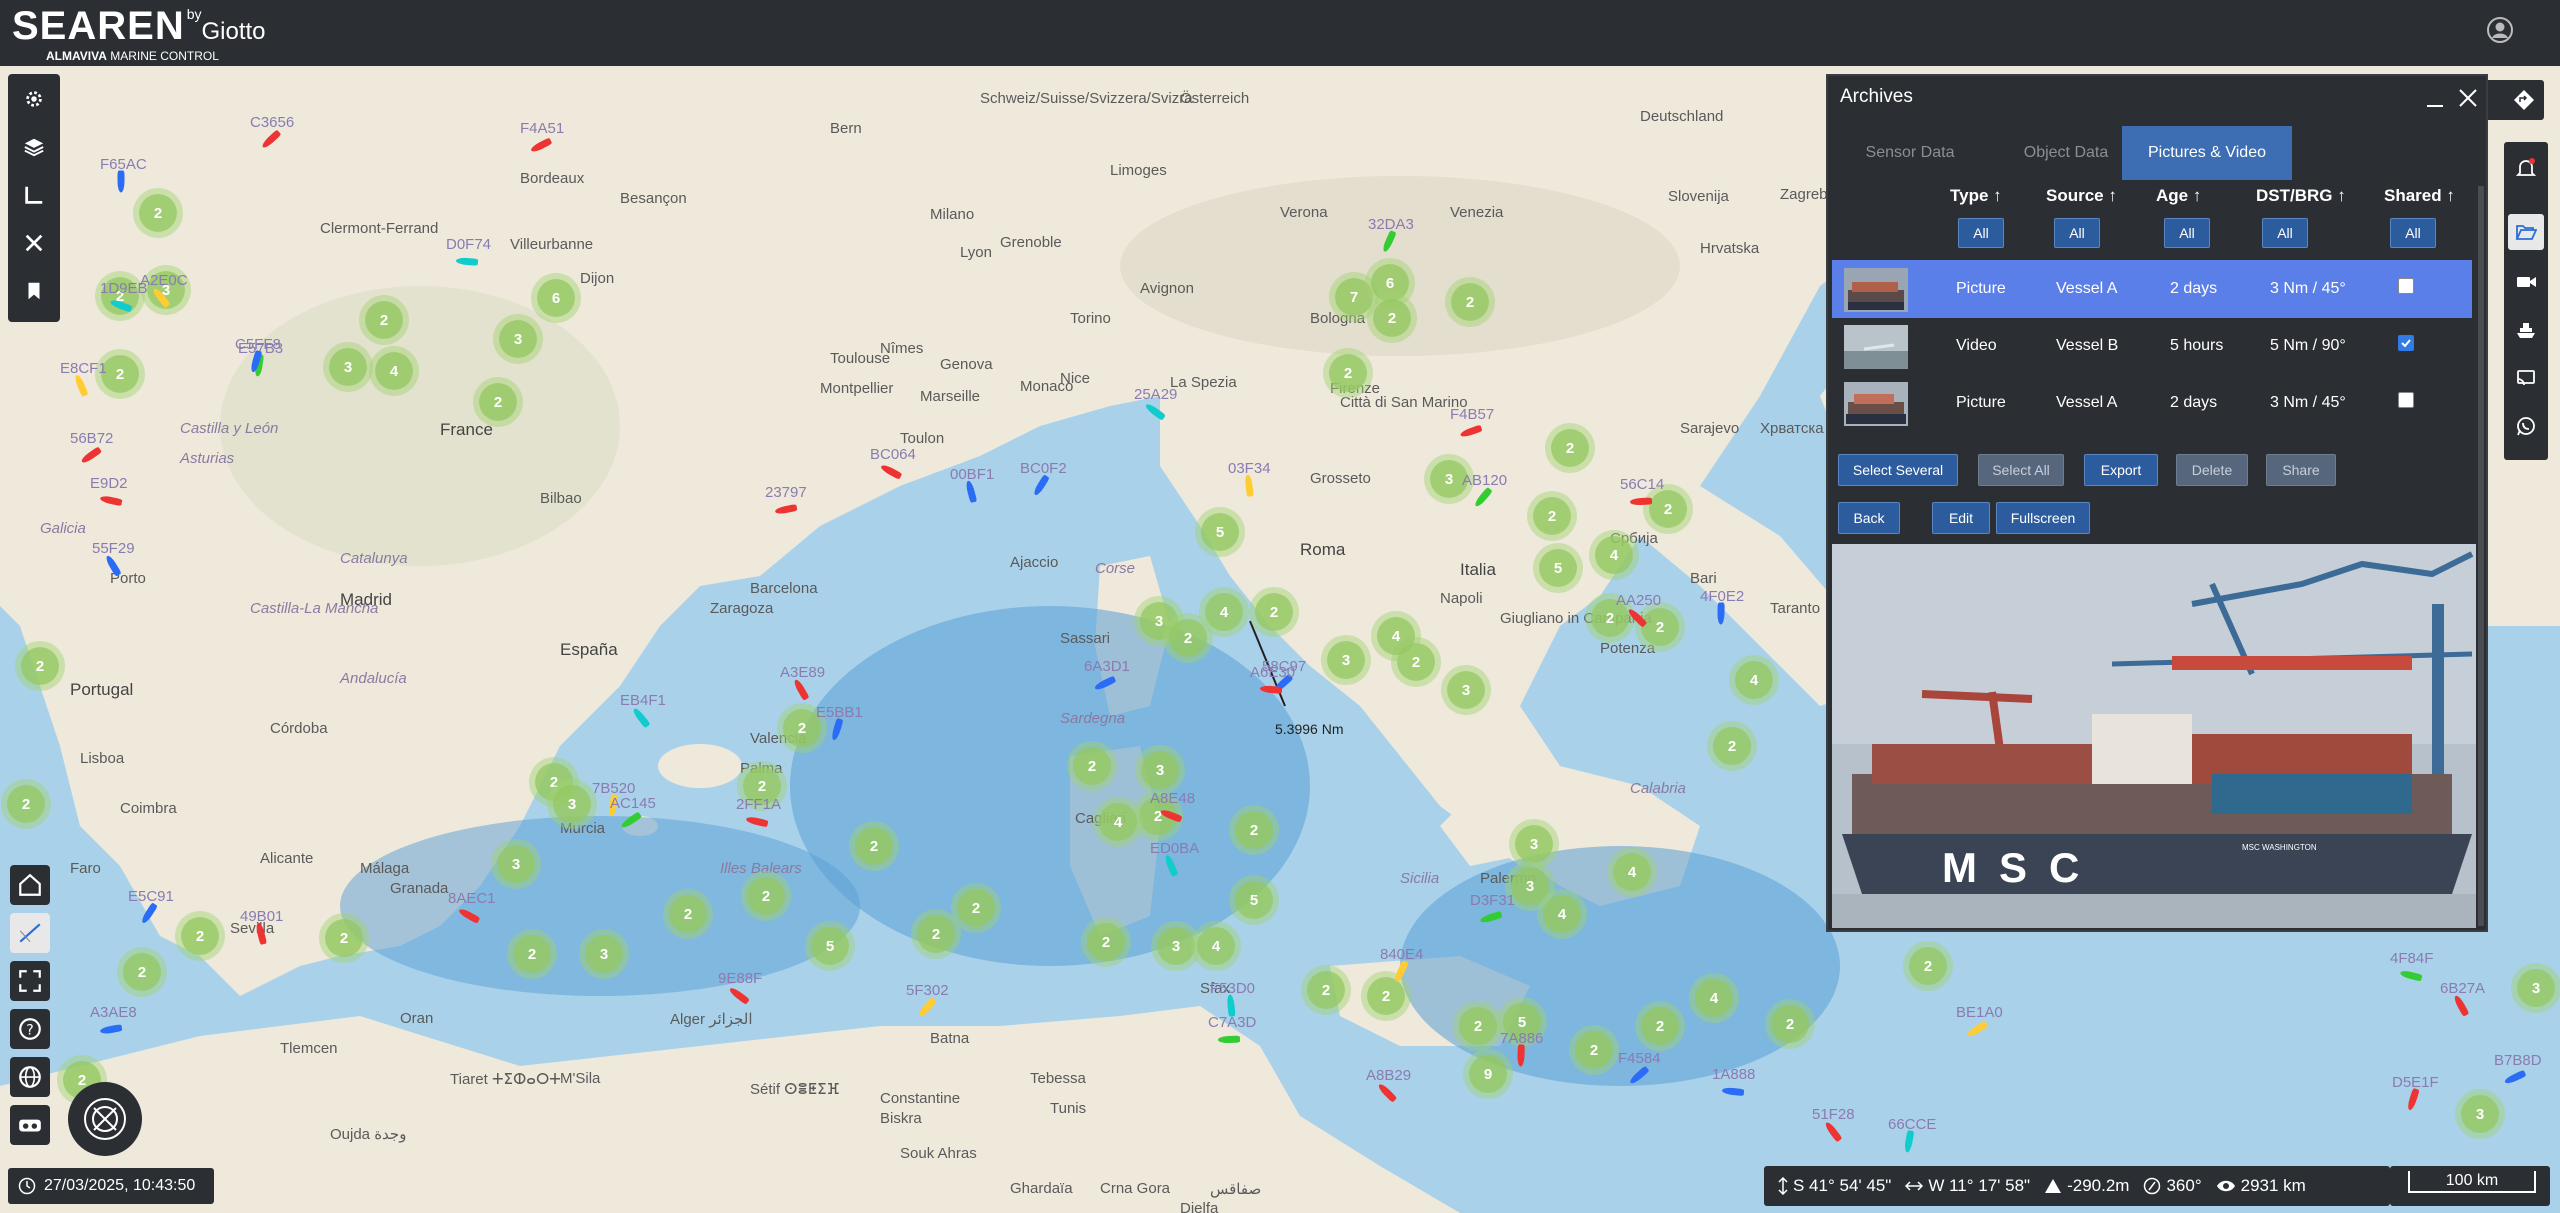 The image size is (2560, 1213). Describe the element at coordinates (2526, 232) in the screenshot. I see `archives-button` at that location.